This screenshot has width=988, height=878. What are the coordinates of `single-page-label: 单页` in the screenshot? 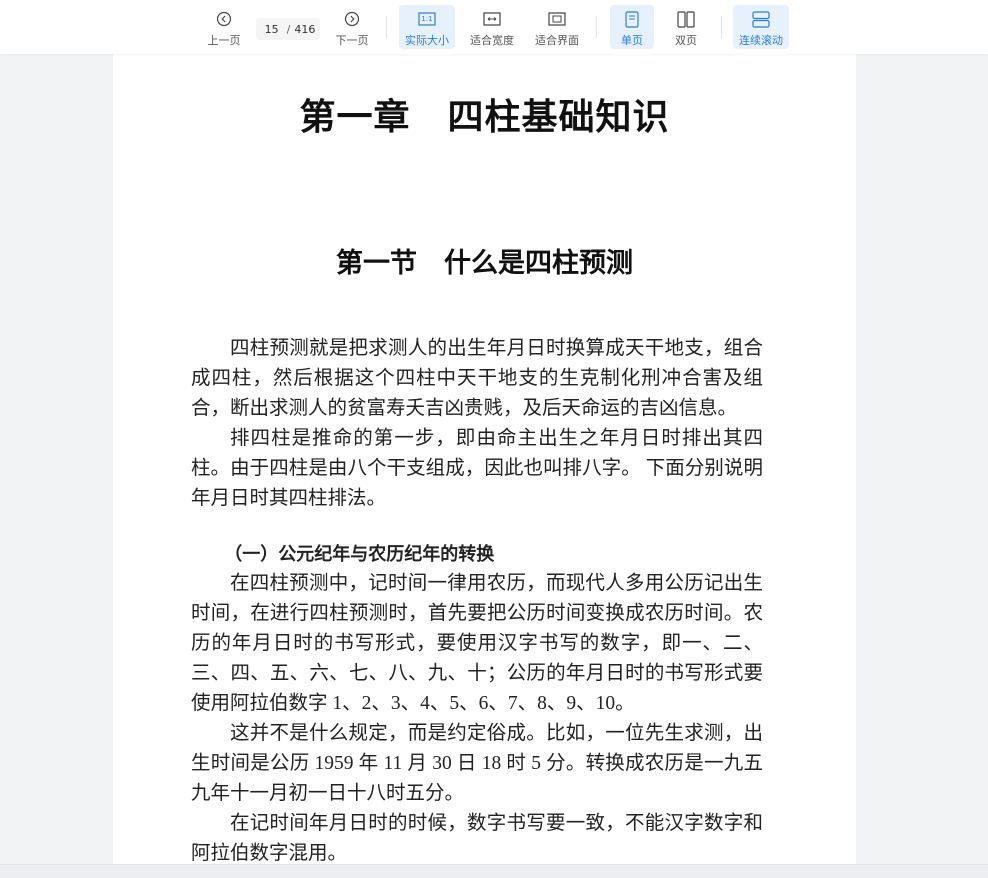 It's located at (632, 40).